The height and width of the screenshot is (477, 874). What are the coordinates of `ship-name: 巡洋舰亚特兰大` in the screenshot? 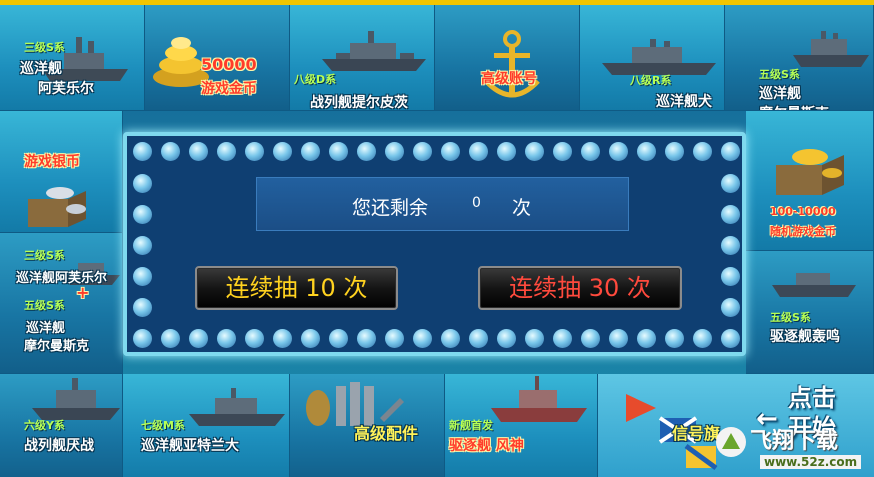 It's located at (190, 446).